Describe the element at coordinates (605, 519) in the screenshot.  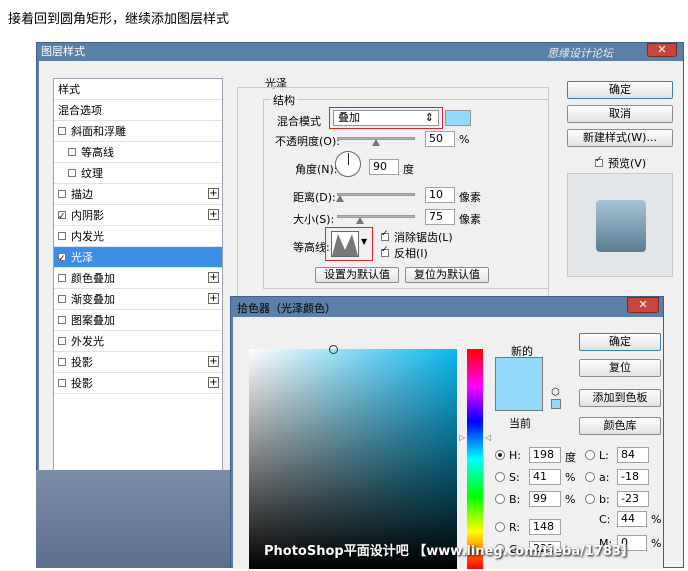
I see `cmyk-field-key: C:` at that location.